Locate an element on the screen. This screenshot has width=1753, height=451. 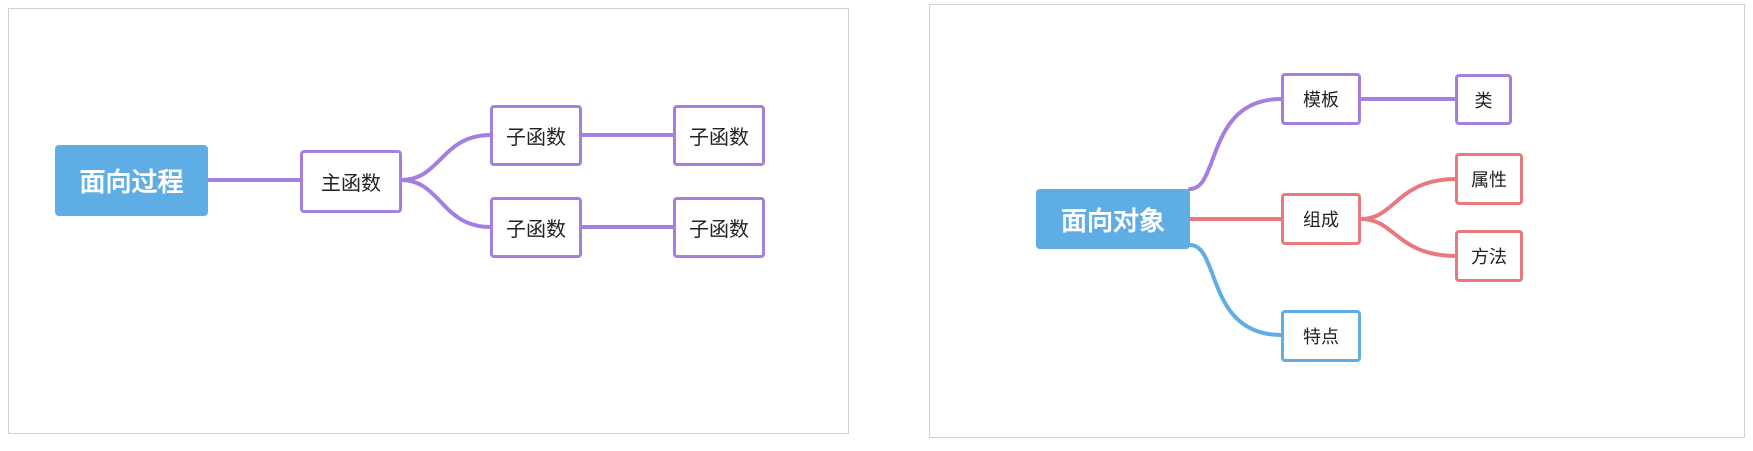
node-feature: 特点 is located at coordinates (1321, 336).